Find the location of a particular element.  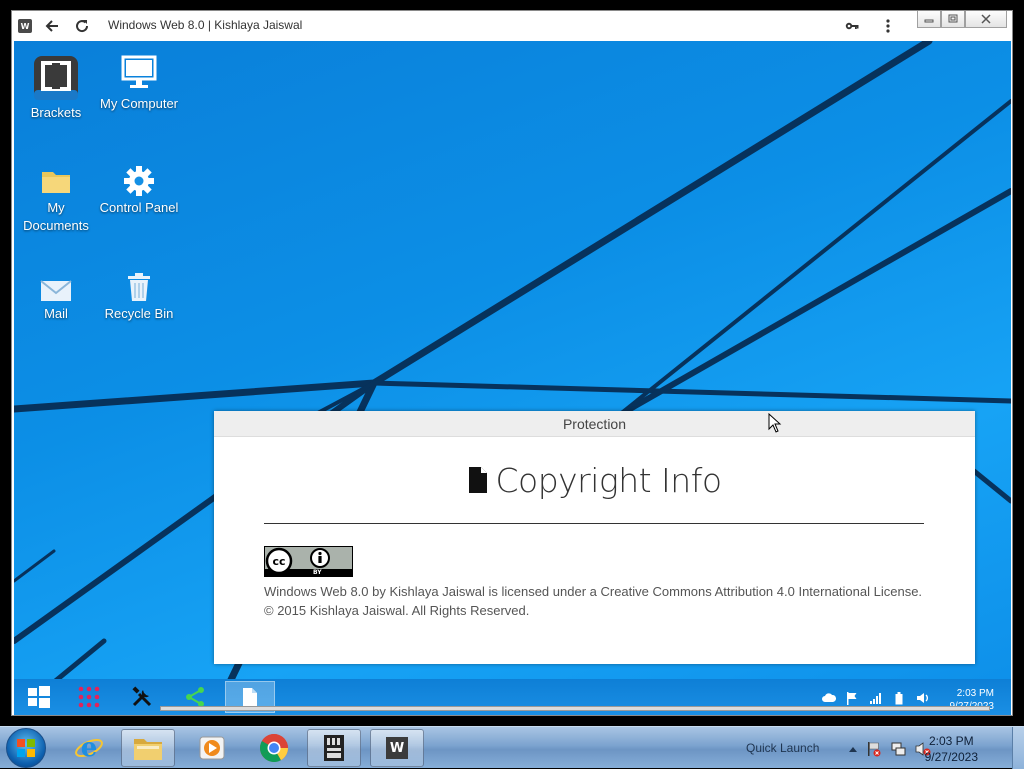

flag-icon is located at coordinates (852, 698).